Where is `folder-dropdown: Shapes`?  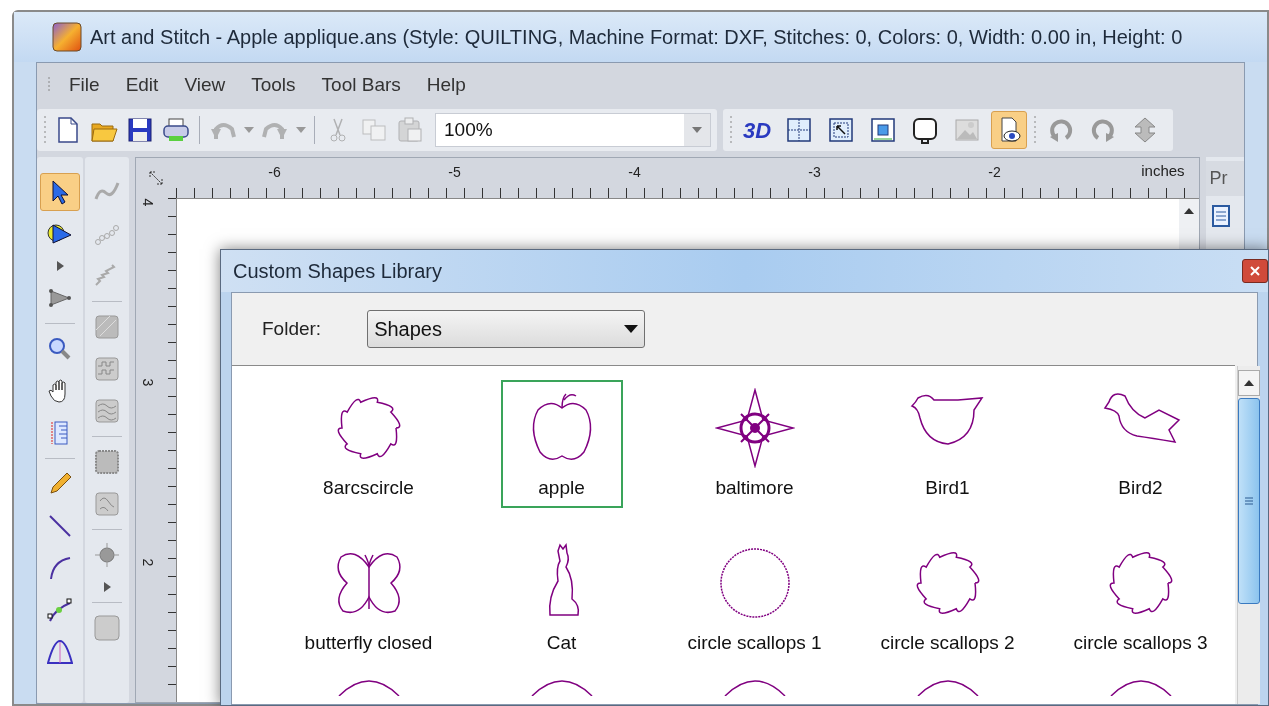 folder-dropdown: Shapes is located at coordinates (506, 329).